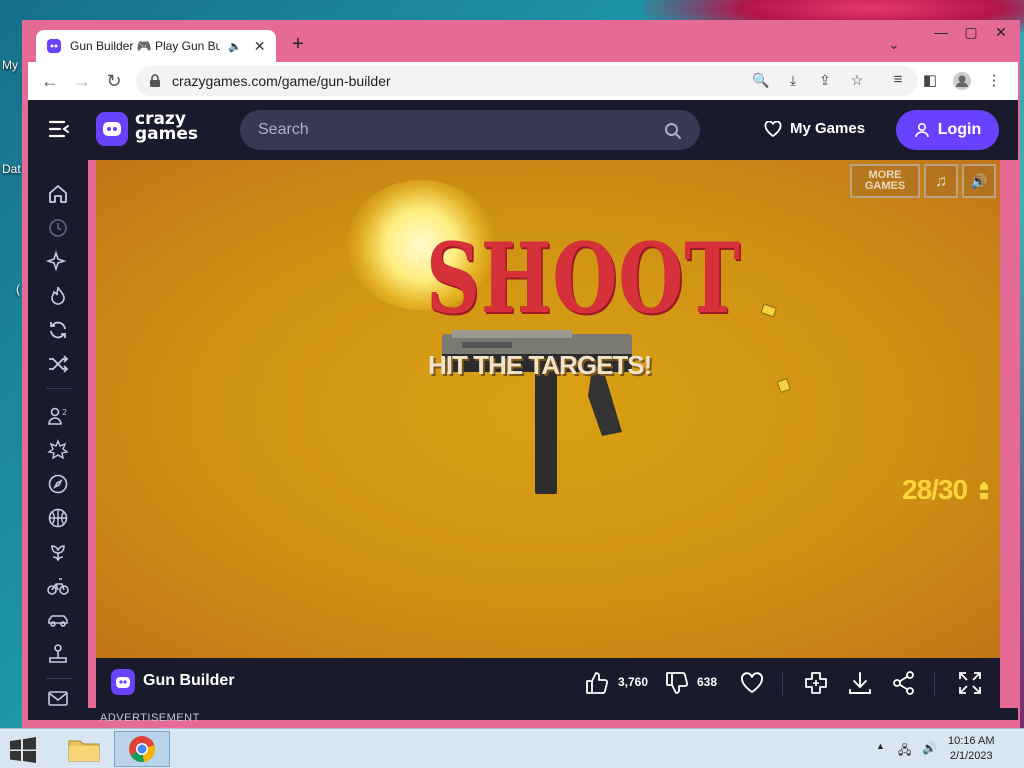 The height and width of the screenshot is (768, 1024). Describe the element at coordinates (54, 46) in the screenshot. I see `crazygames-favicon-icon` at that location.